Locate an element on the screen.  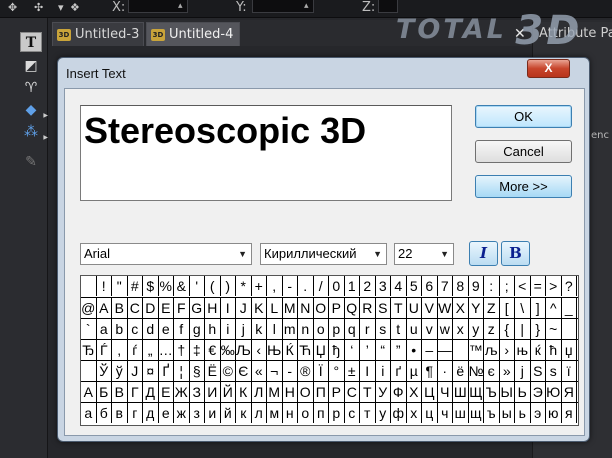
charmap-cell: _ is located at coordinates (569, 308).